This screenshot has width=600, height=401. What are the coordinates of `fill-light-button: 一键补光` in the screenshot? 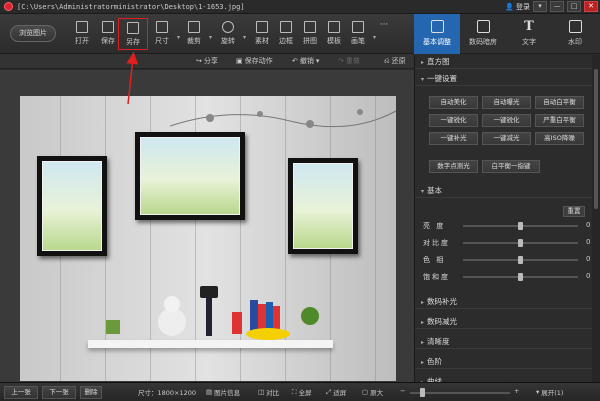 It's located at (453, 138).